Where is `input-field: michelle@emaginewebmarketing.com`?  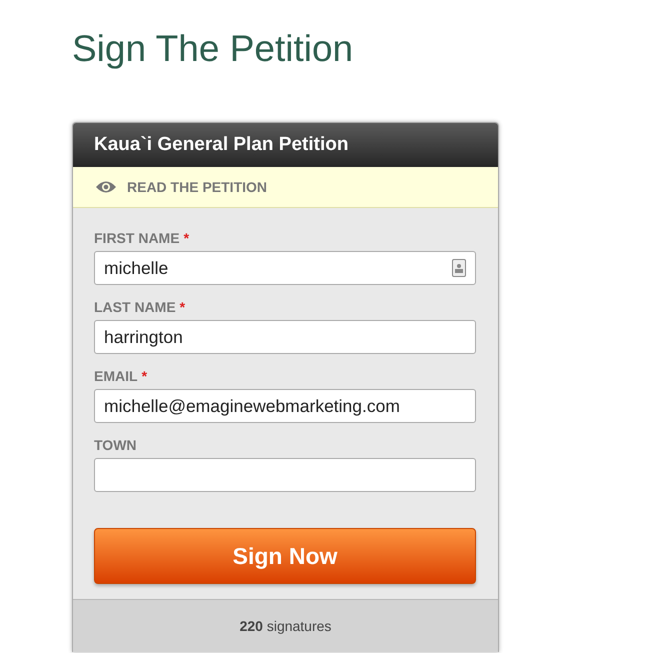
input-field: michelle@emaginewebmarketing.com is located at coordinates (285, 406).